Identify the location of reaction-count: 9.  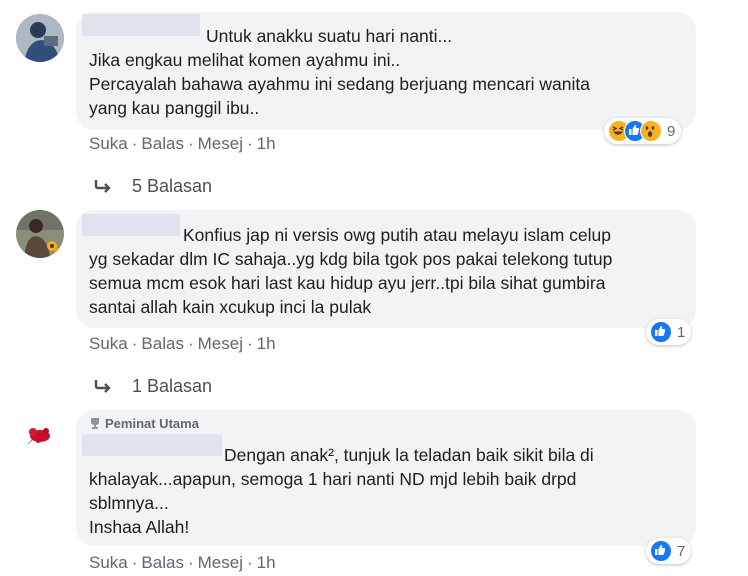
(671, 131).